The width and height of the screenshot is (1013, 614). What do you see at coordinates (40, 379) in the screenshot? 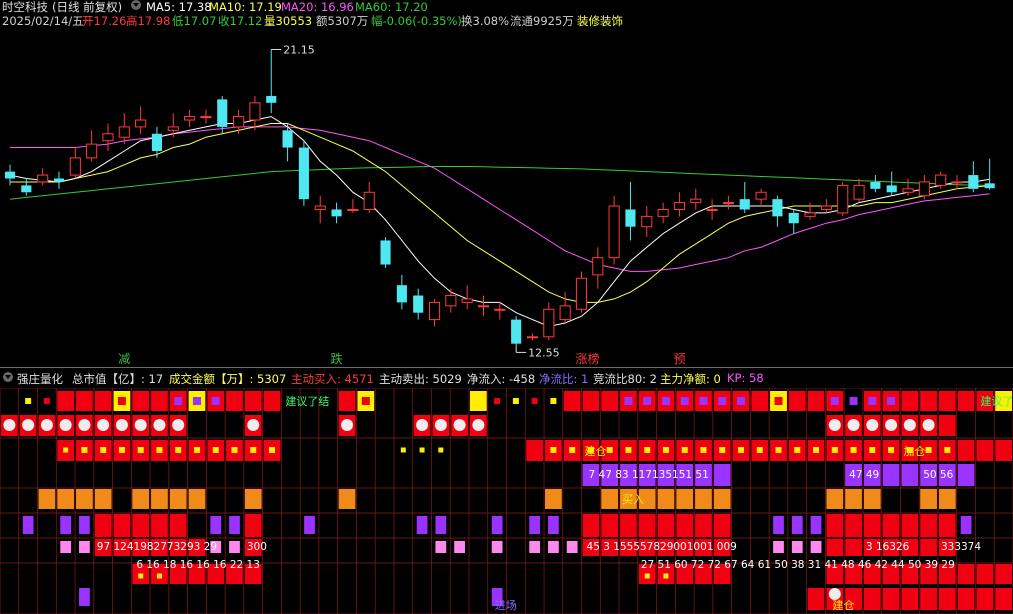
I see `indicator-name: 强庄量化` at bounding box center [40, 379].